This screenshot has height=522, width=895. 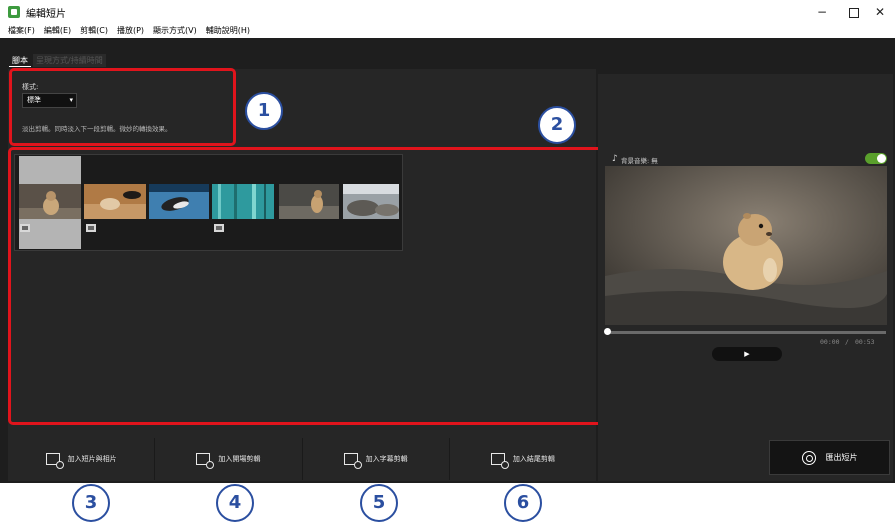 I want to click on add-ending-label: 加入結尾剪輯, so click(x=533, y=459).